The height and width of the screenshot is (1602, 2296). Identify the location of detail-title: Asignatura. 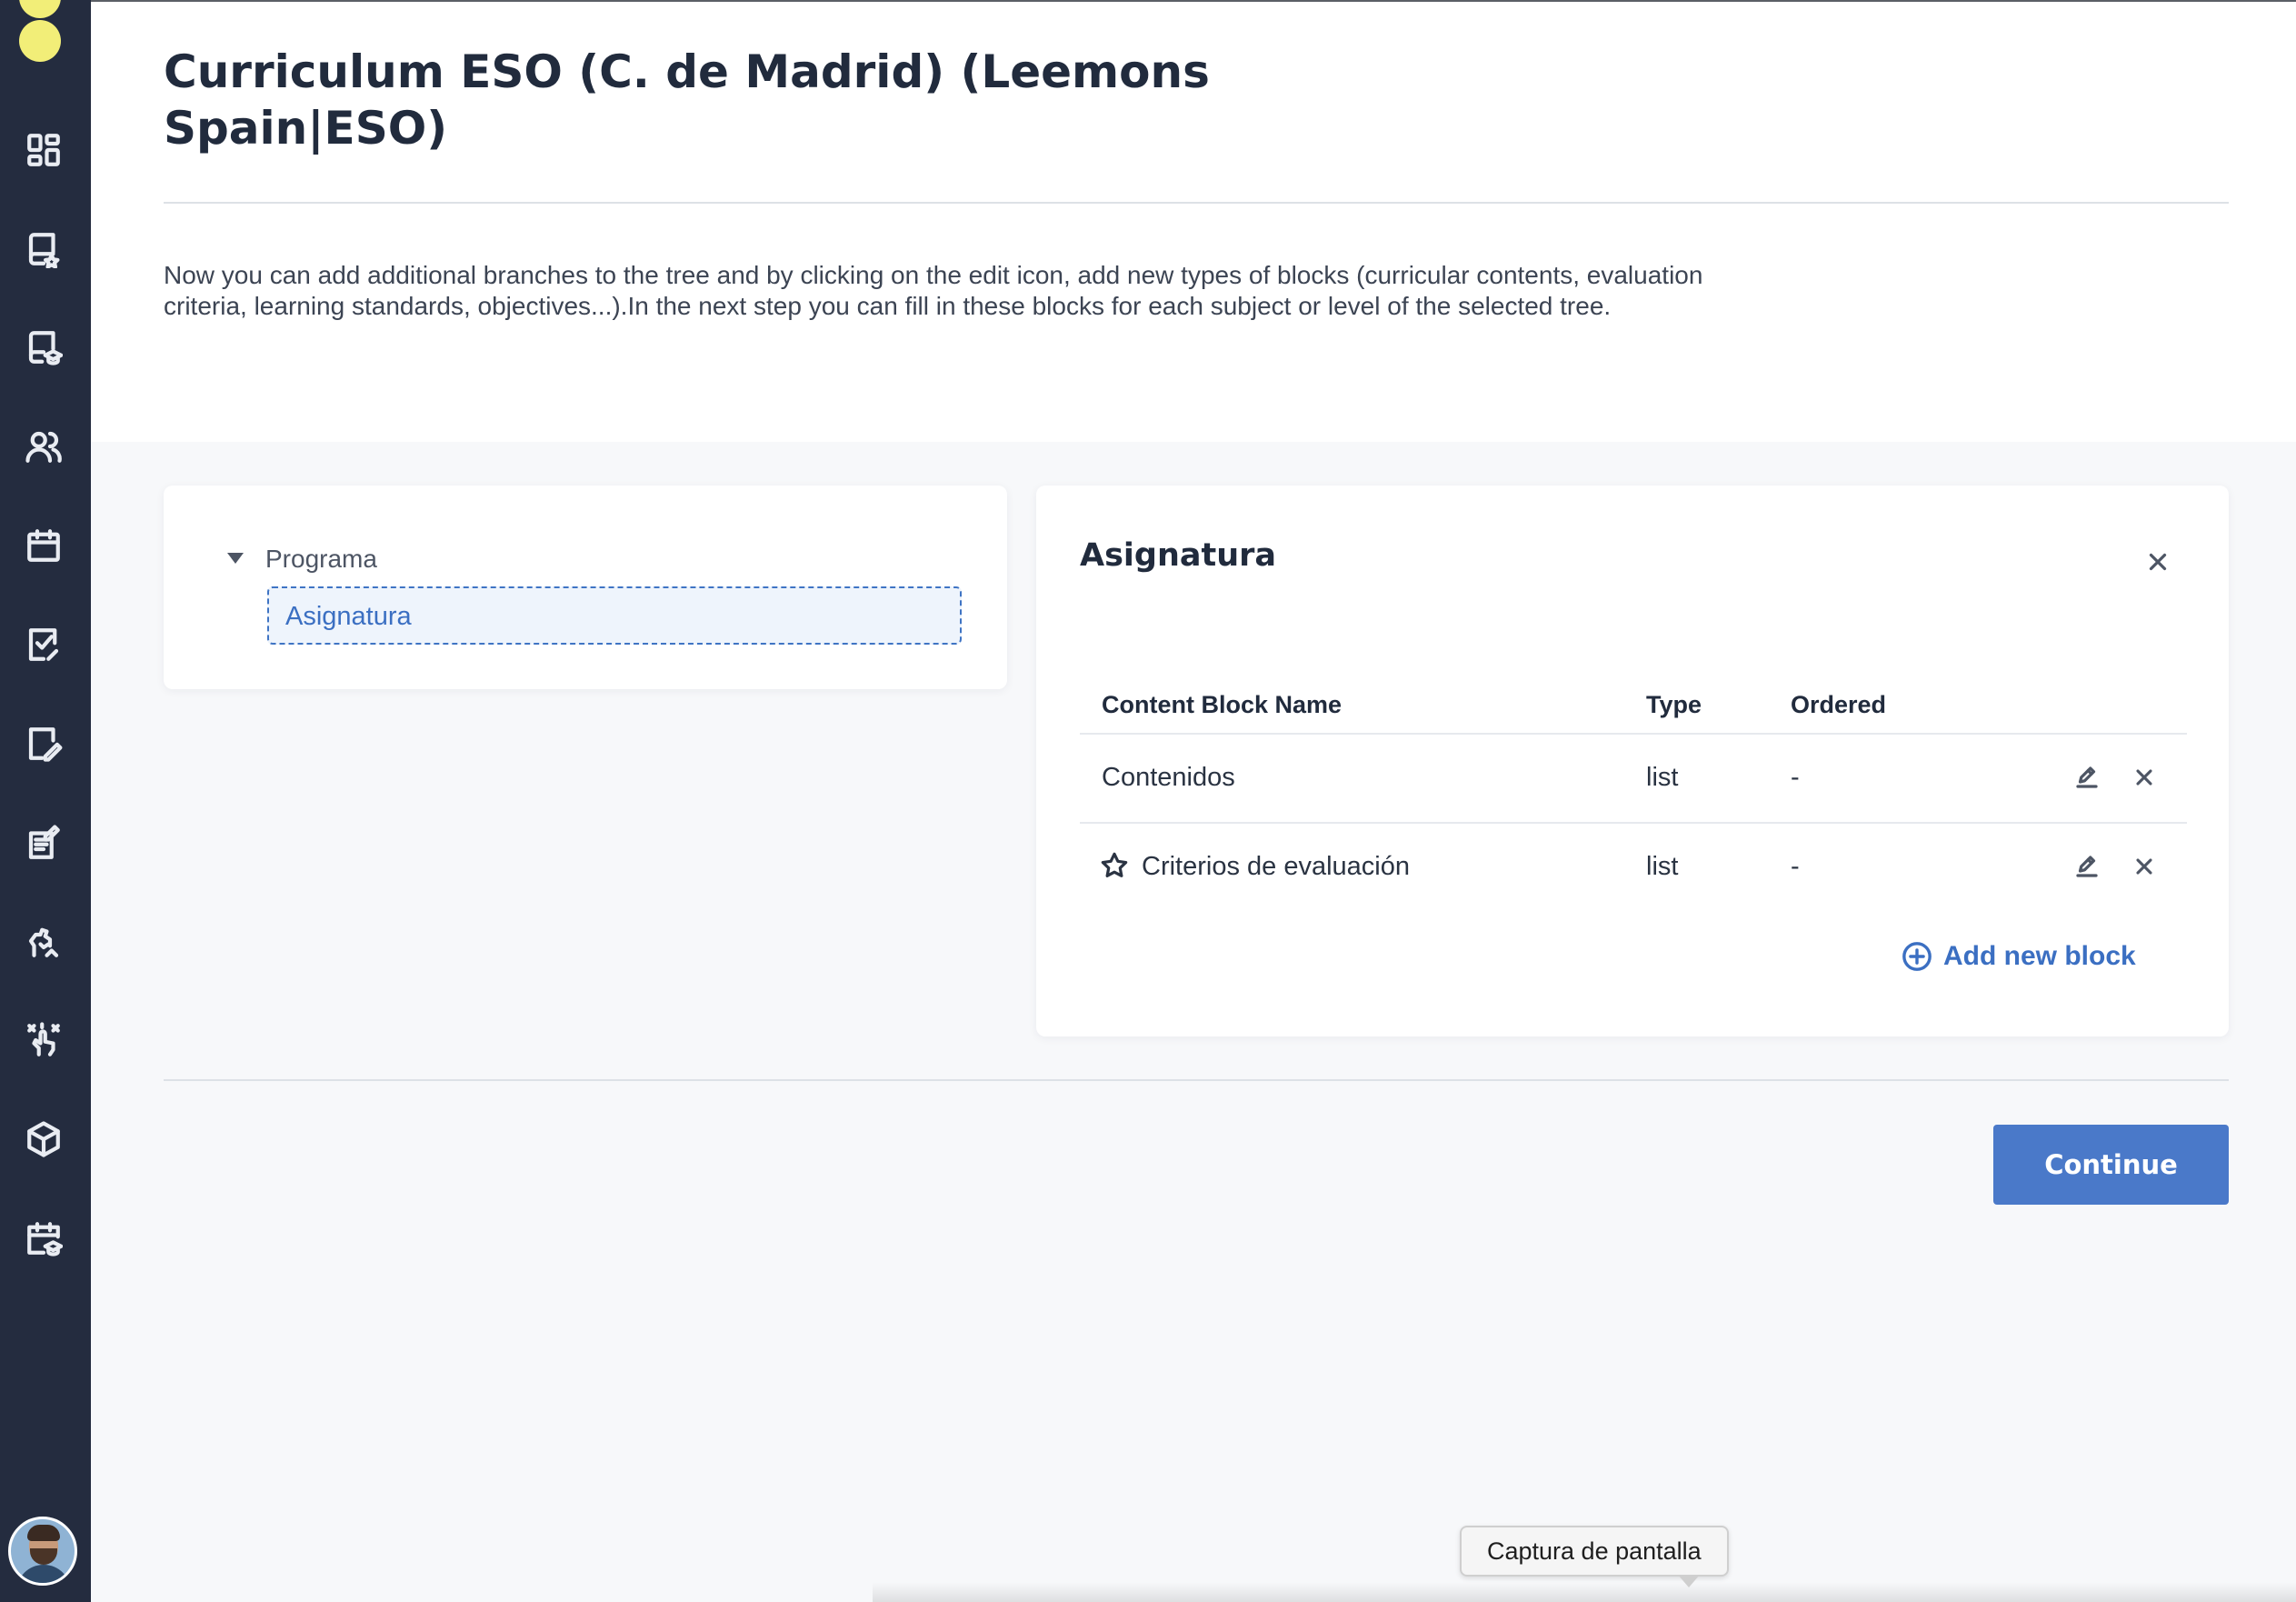
(1178, 555).